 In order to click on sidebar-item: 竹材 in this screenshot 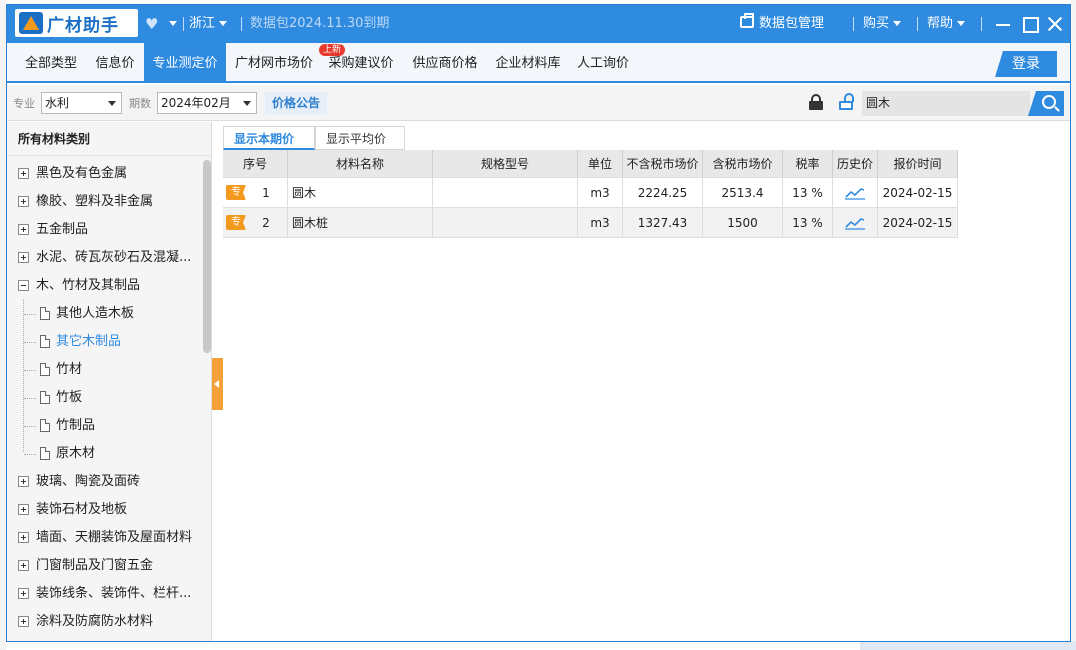, I will do `click(105, 370)`.